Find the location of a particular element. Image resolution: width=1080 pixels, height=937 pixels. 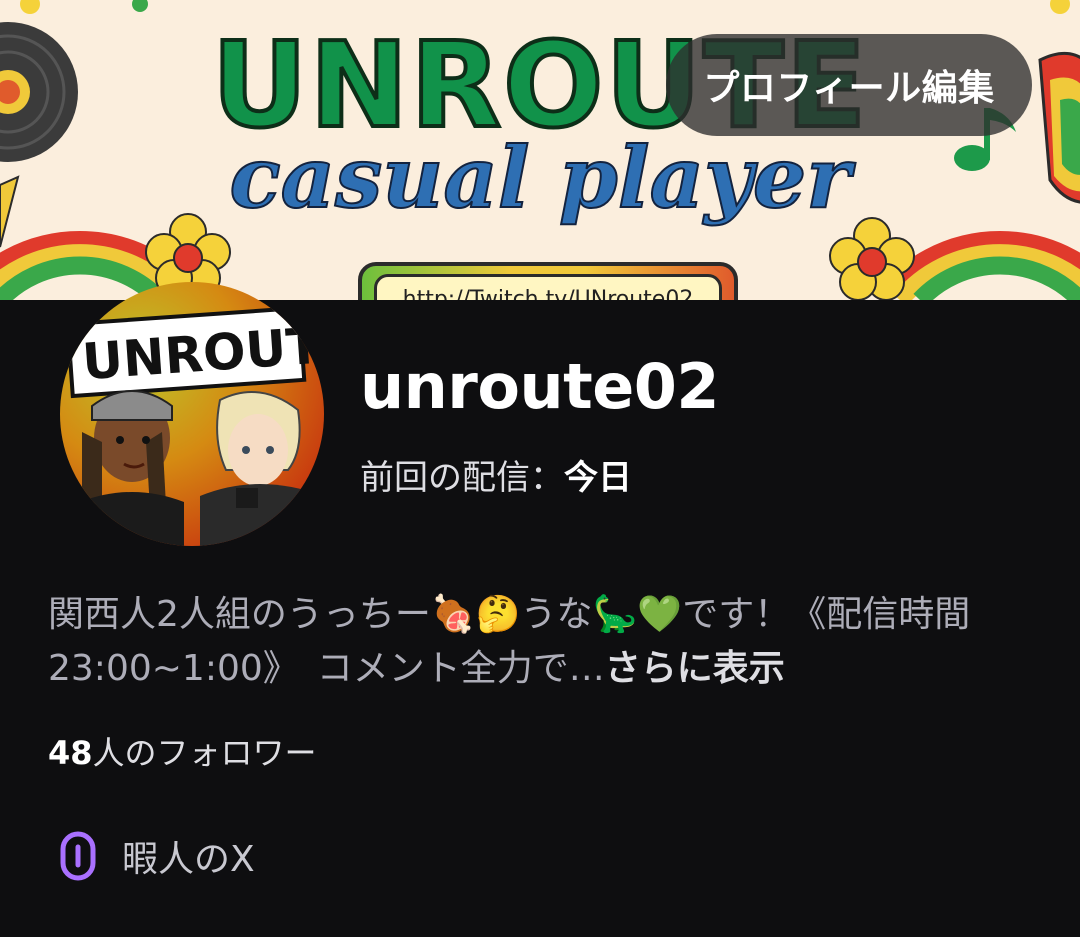

banner-link-badge: http://Twitch.tv/UNroute02 is located at coordinates (548, 281).